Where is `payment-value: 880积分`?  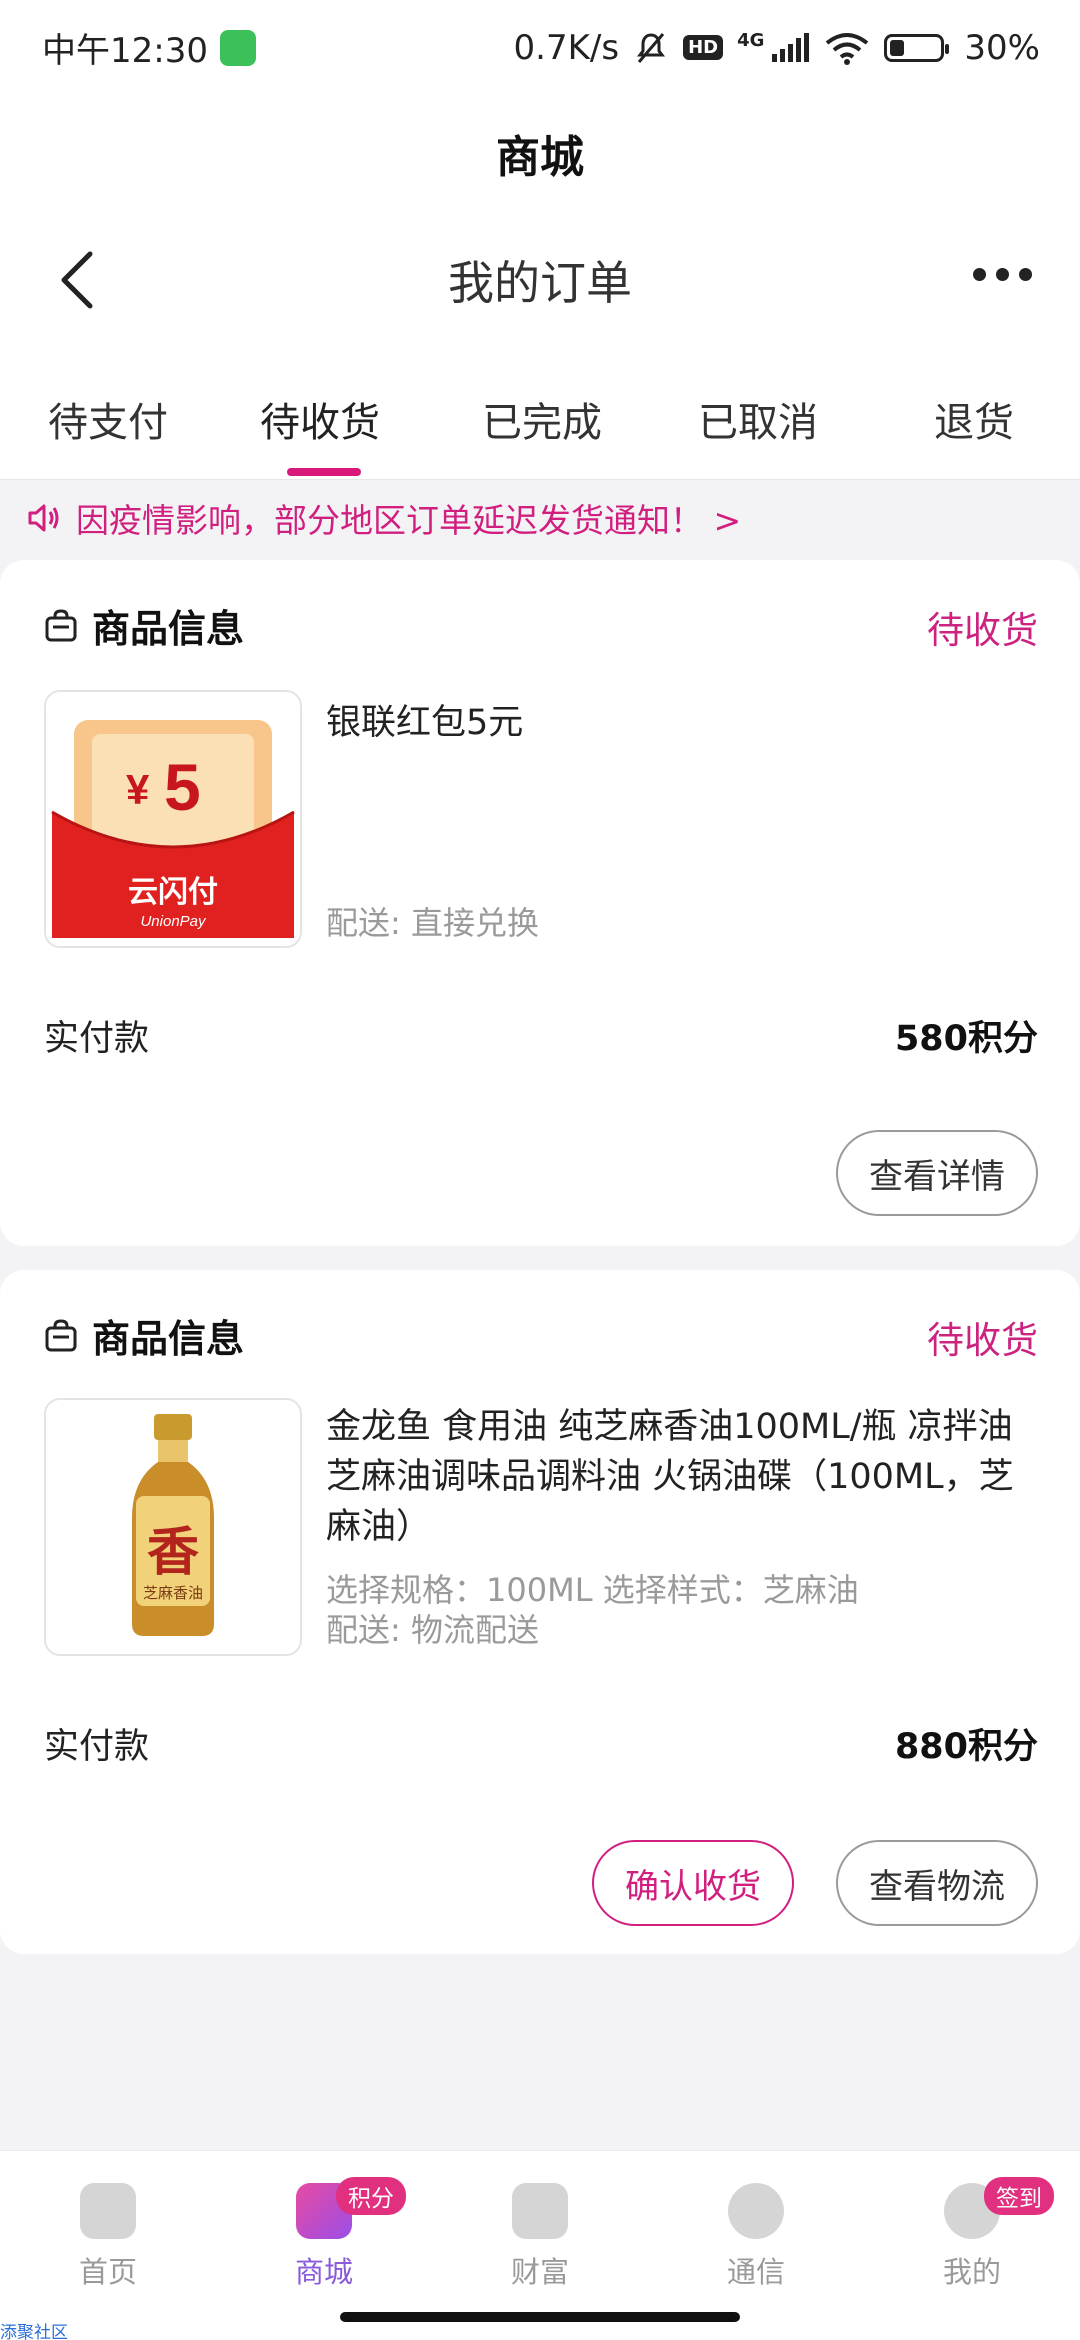 payment-value: 880积分 is located at coordinates (966, 1747).